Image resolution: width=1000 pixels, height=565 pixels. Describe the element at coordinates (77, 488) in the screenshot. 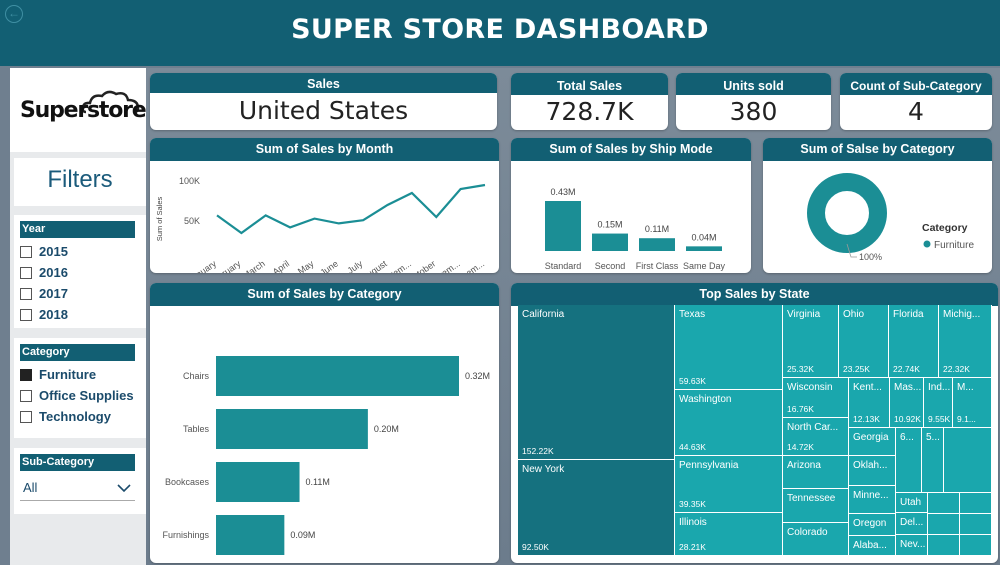

I see `subcategory-dropdown: All` at that location.